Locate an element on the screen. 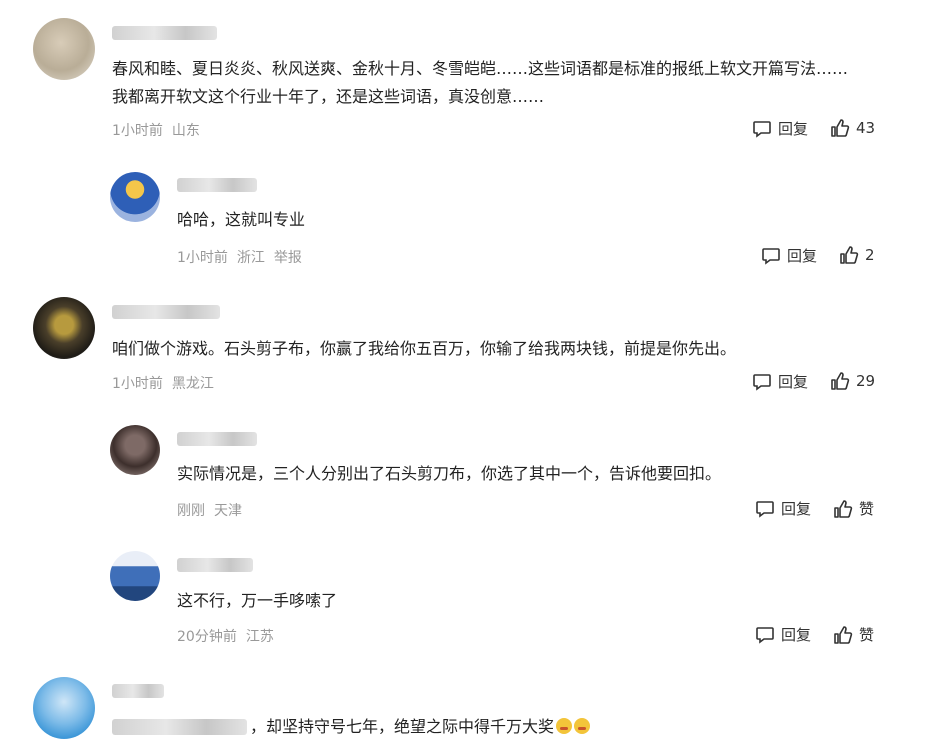 The width and height of the screenshot is (926, 749). like-button: 2 is located at coordinates (857, 255).